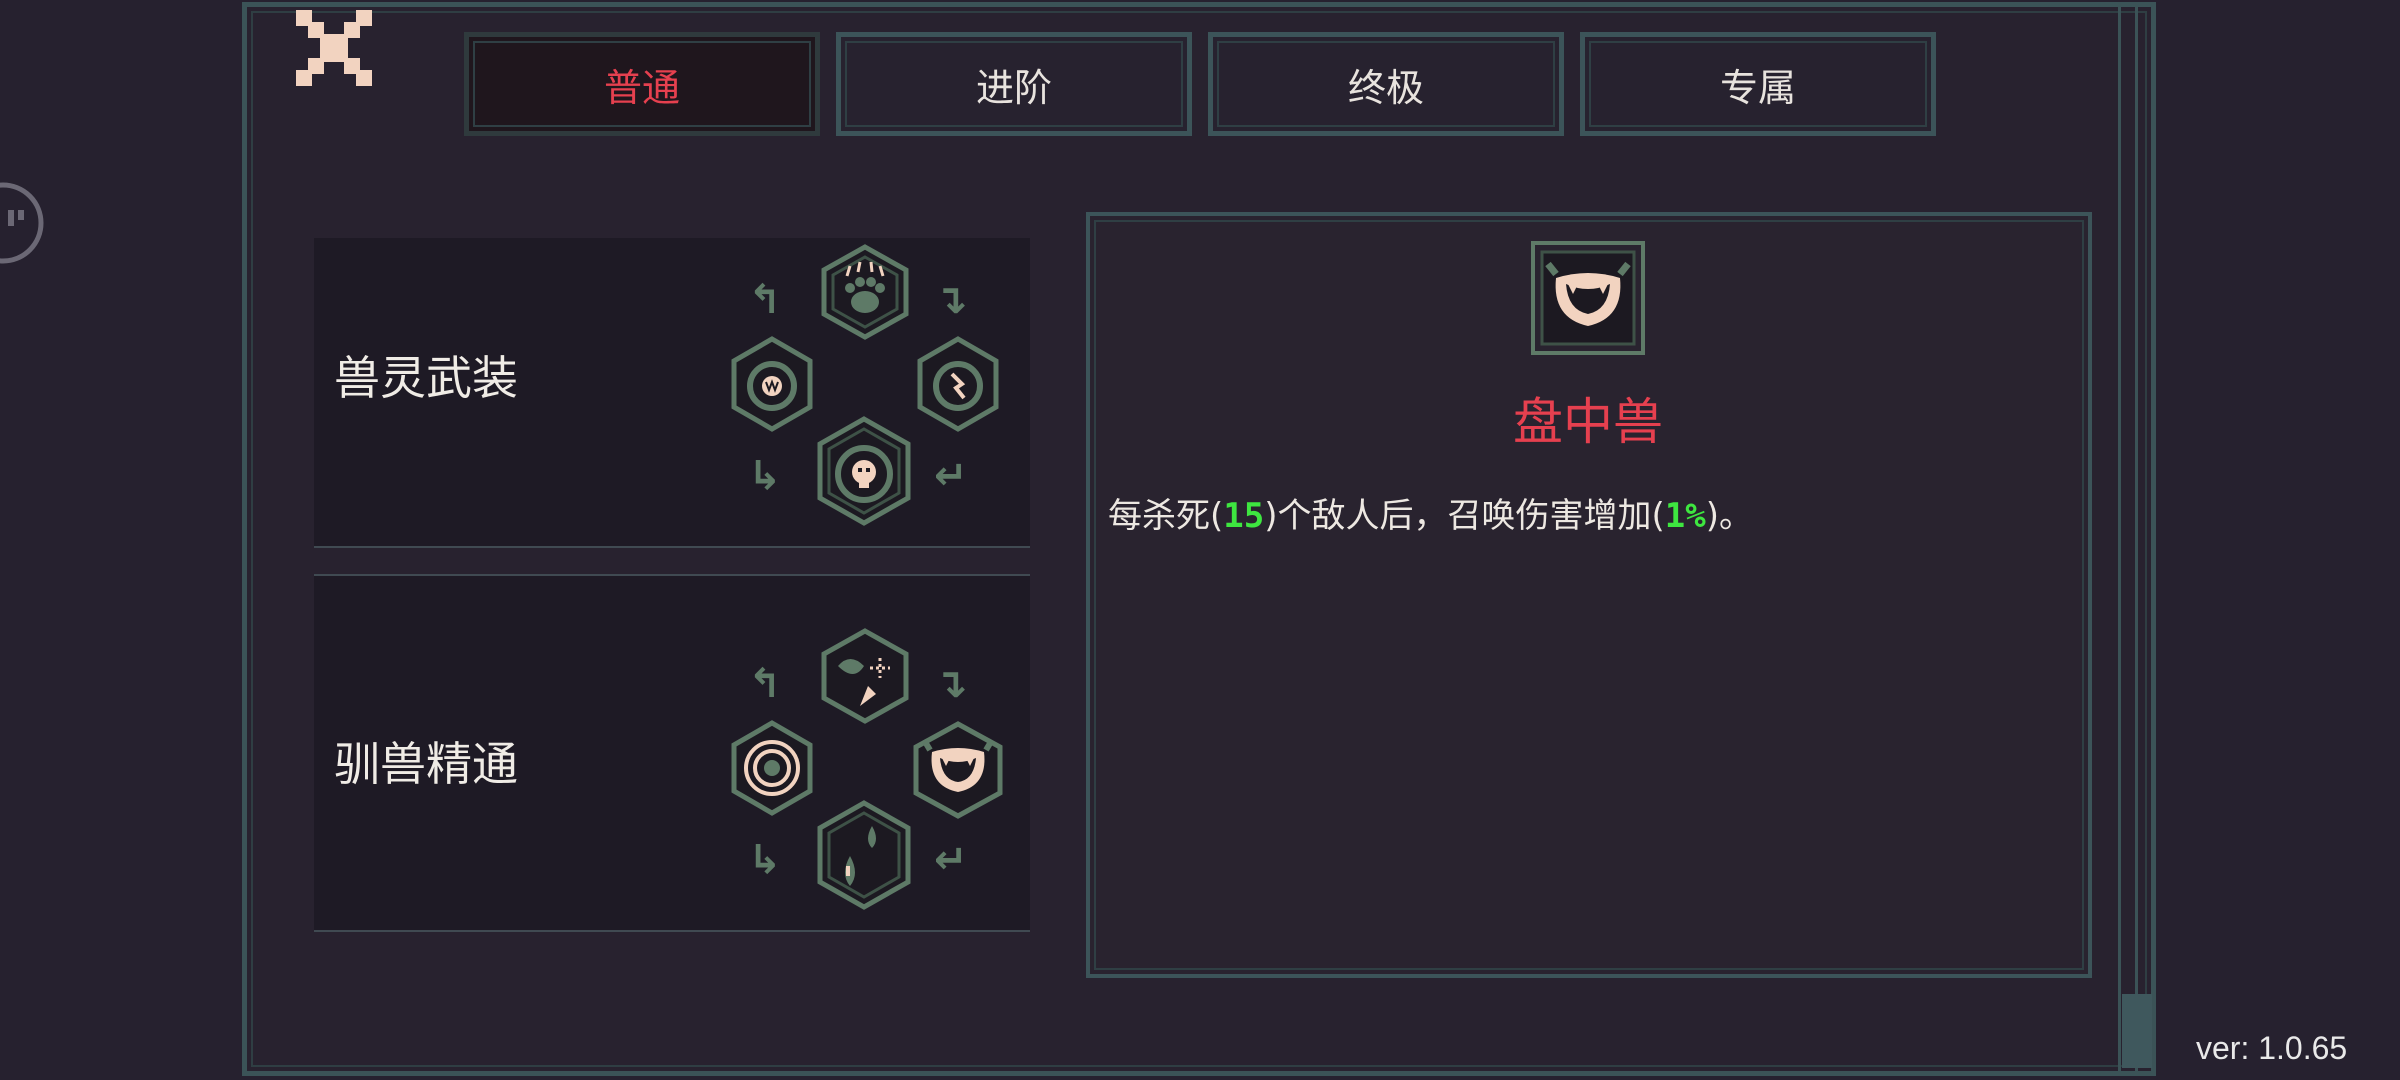 This screenshot has width=2400, height=1080. I want to click on skill-title: 盘中兽, so click(1588, 422).